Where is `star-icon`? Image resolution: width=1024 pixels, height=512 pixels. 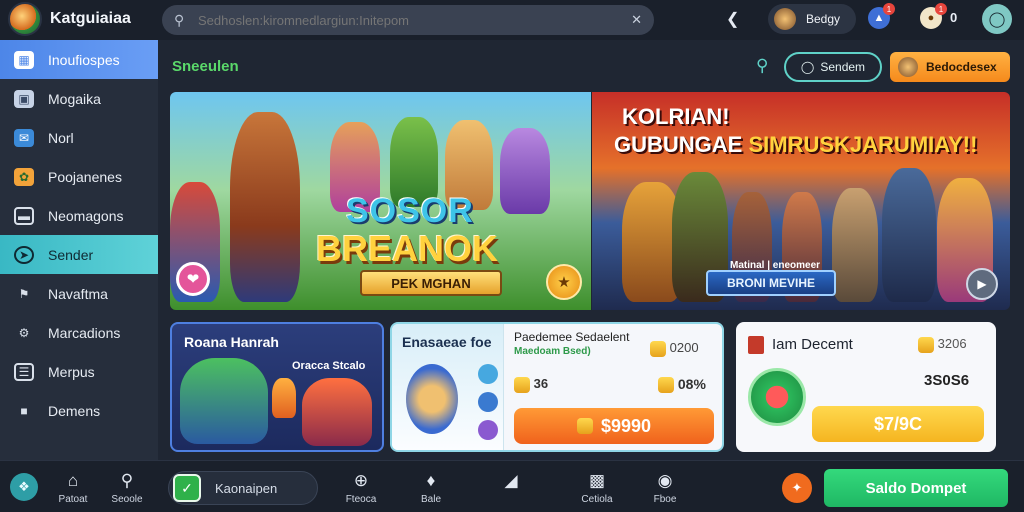
star-icon is located at coordinates (658, 348).